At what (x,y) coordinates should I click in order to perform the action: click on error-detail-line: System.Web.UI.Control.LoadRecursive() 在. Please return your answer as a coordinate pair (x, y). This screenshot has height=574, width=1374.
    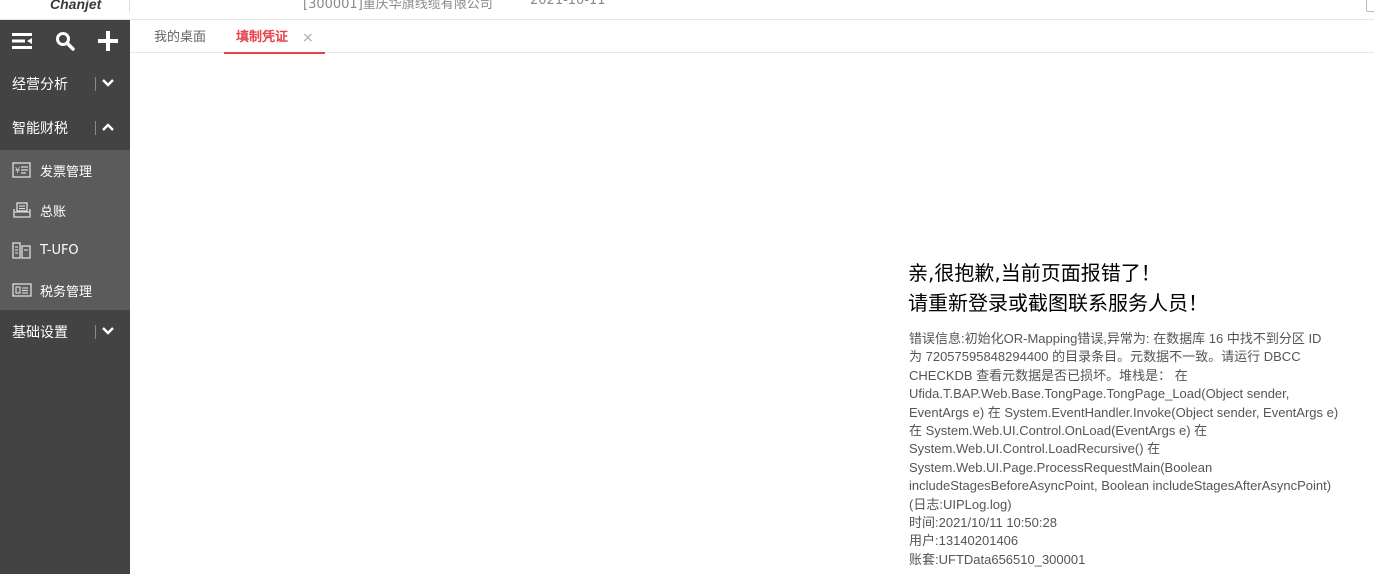
    Looking at the image, I should click on (1035, 449).